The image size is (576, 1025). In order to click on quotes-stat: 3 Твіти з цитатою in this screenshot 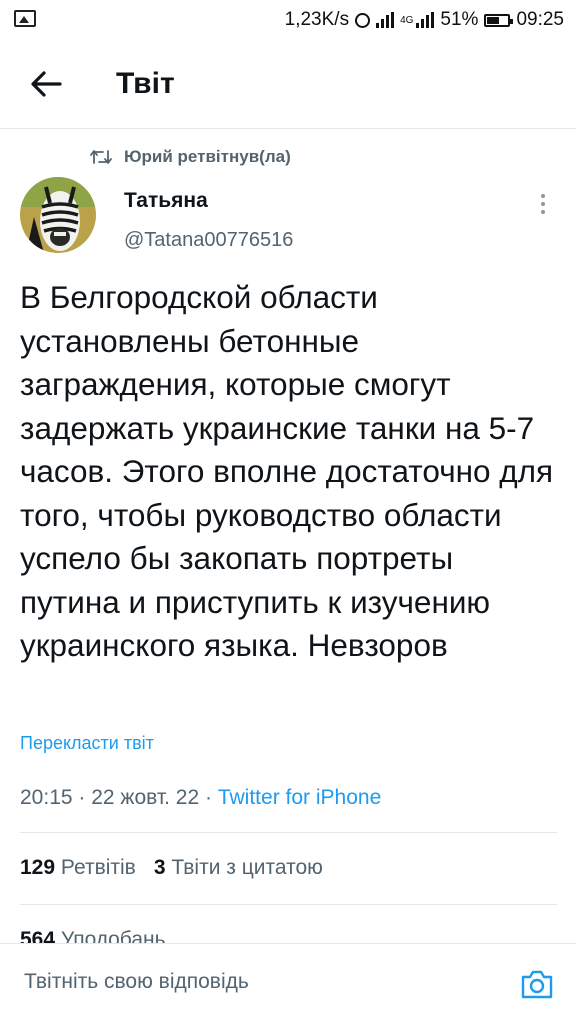, I will do `click(238, 868)`.